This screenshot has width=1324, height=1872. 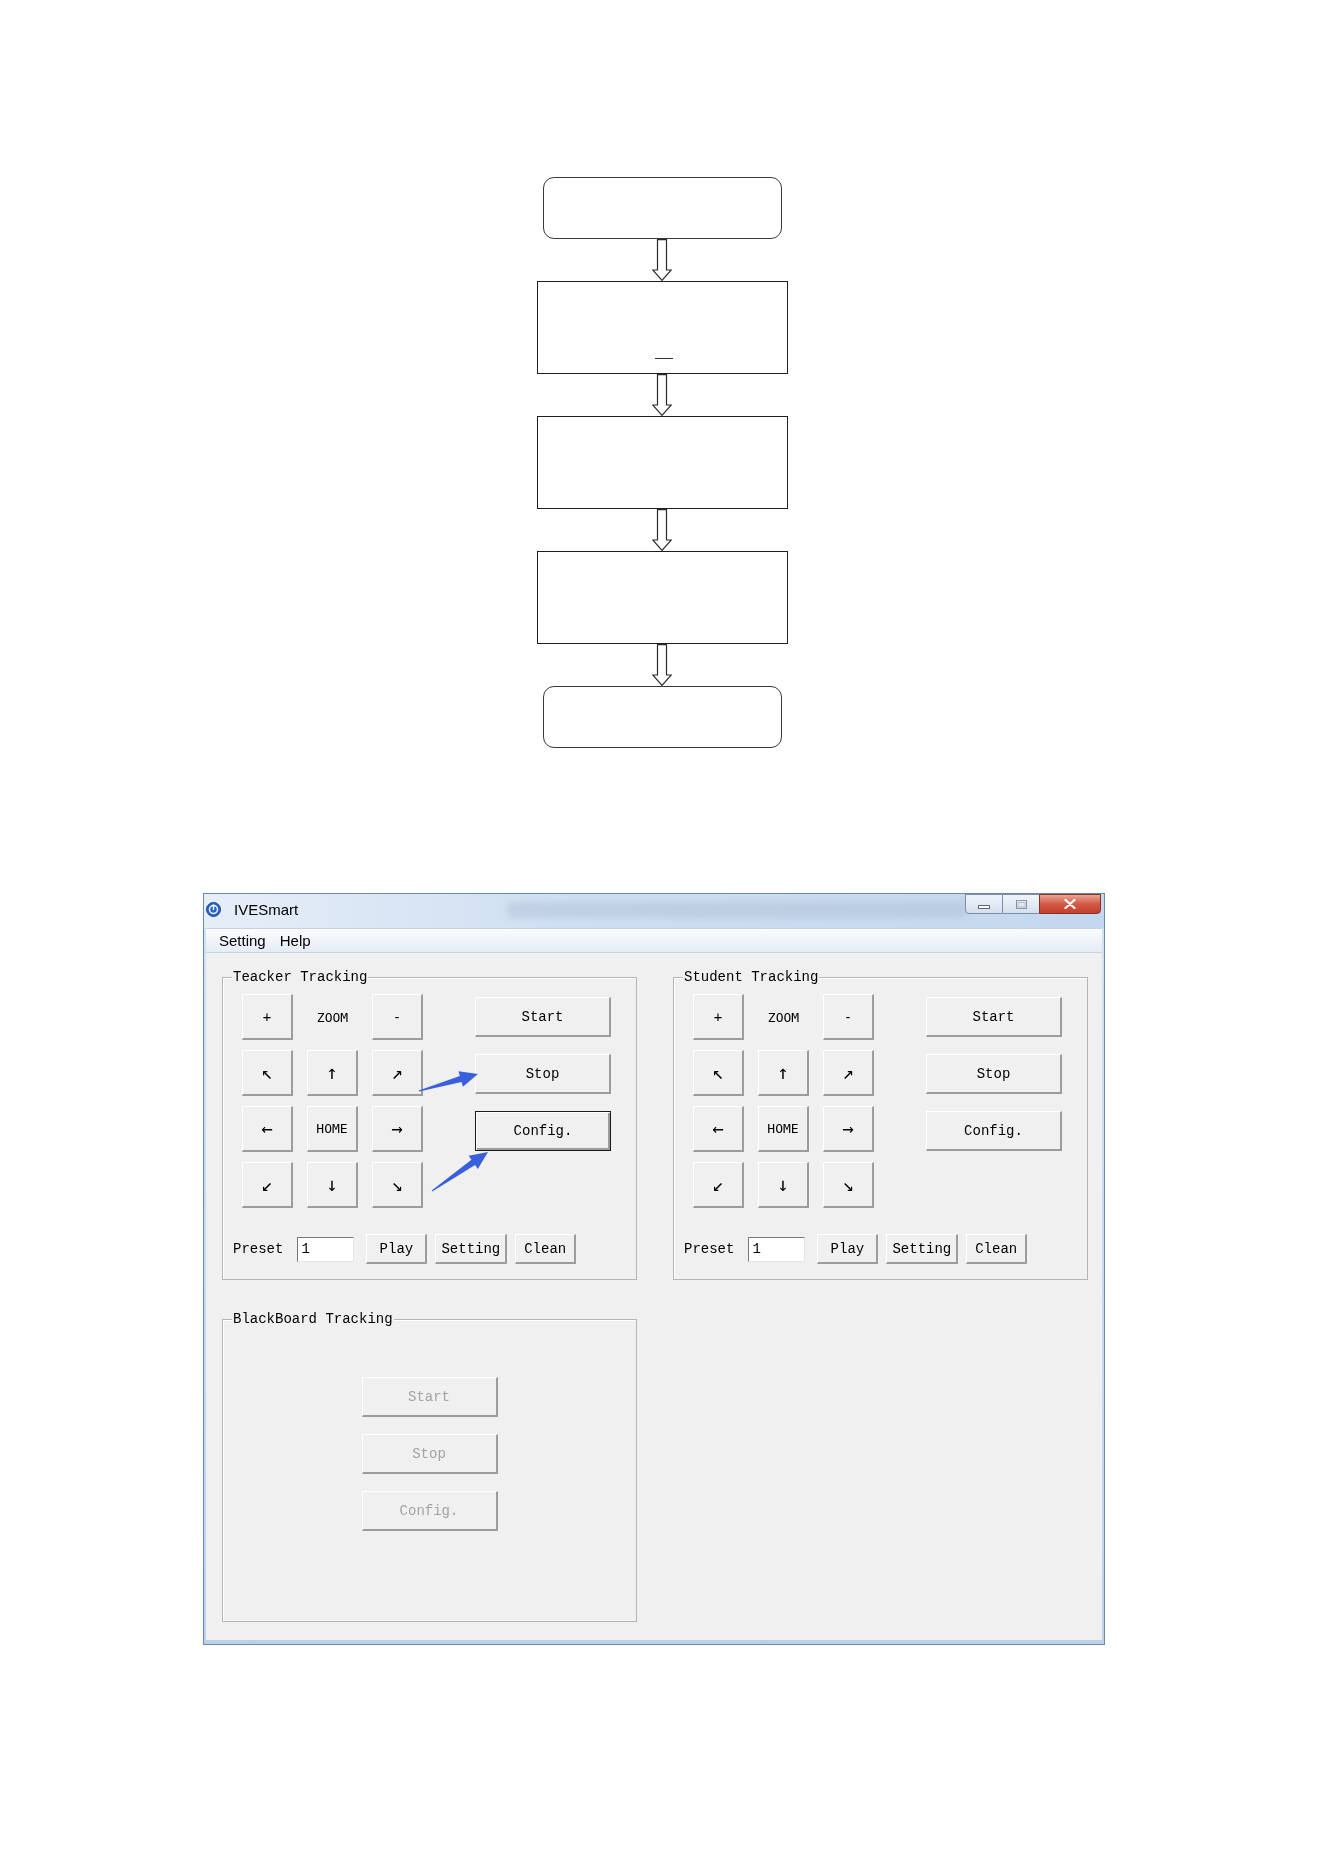 I want to click on group-title: BlackBoard Tracking, so click(x=313, y=1319).